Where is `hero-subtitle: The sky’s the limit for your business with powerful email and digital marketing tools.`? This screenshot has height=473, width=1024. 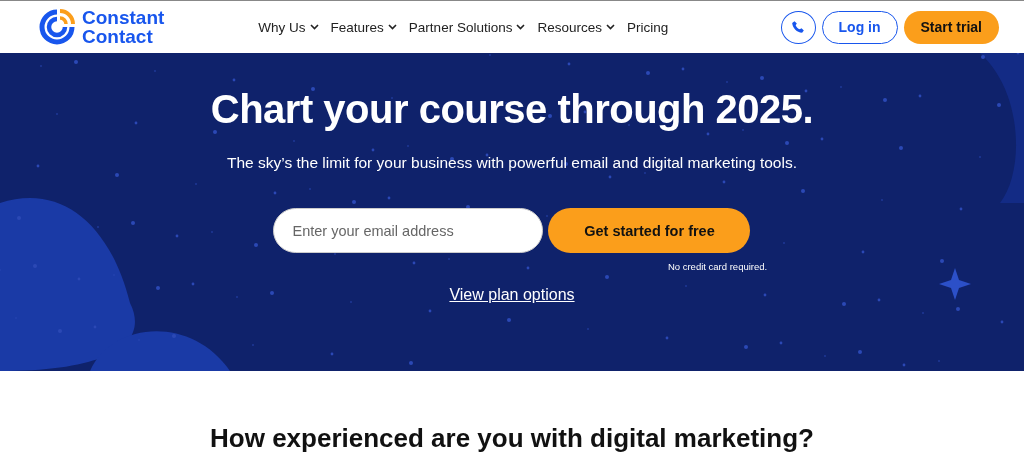
hero-subtitle: The sky’s the limit for your business with powerful email and digital marketing tools. is located at coordinates (511, 163).